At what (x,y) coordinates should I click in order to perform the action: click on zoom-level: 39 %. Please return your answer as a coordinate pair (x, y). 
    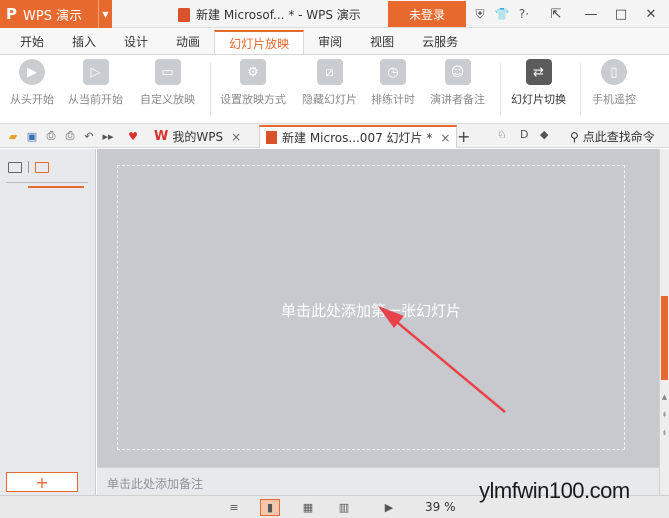
    Looking at the image, I should click on (440, 507).